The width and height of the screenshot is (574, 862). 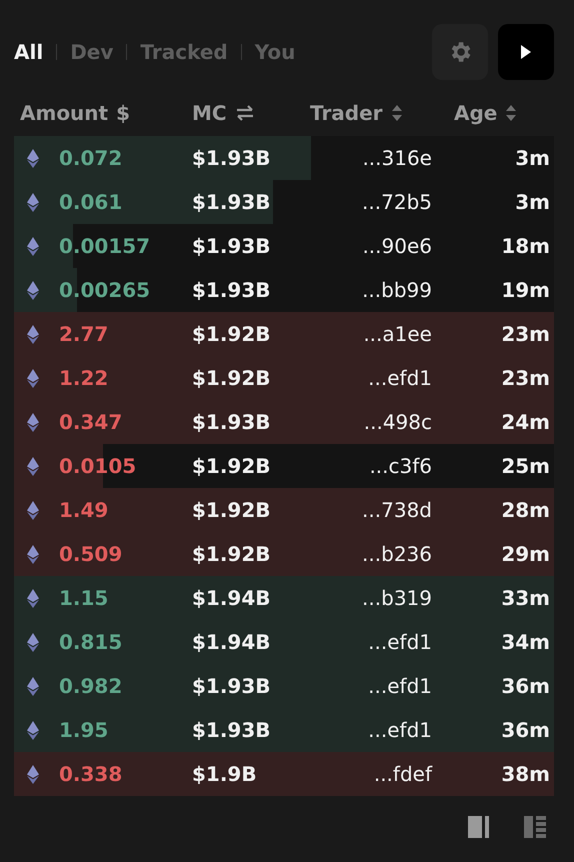 What do you see at coordinates (536, 827) in the screenshot?
I see `list-layout-icon` at bounding box center [536, 827].